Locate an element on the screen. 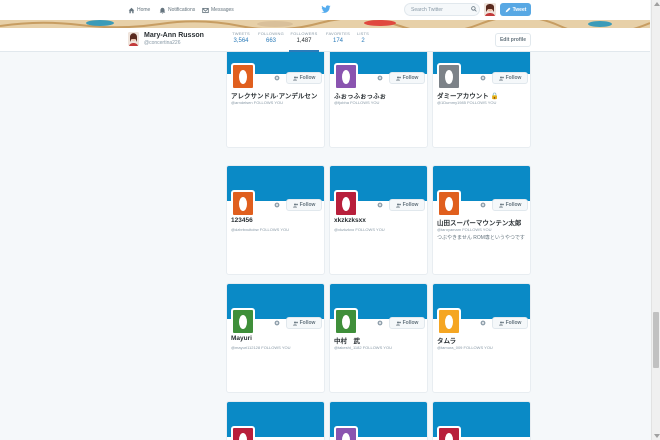  scrollbar is located at coordinates (655, 220).